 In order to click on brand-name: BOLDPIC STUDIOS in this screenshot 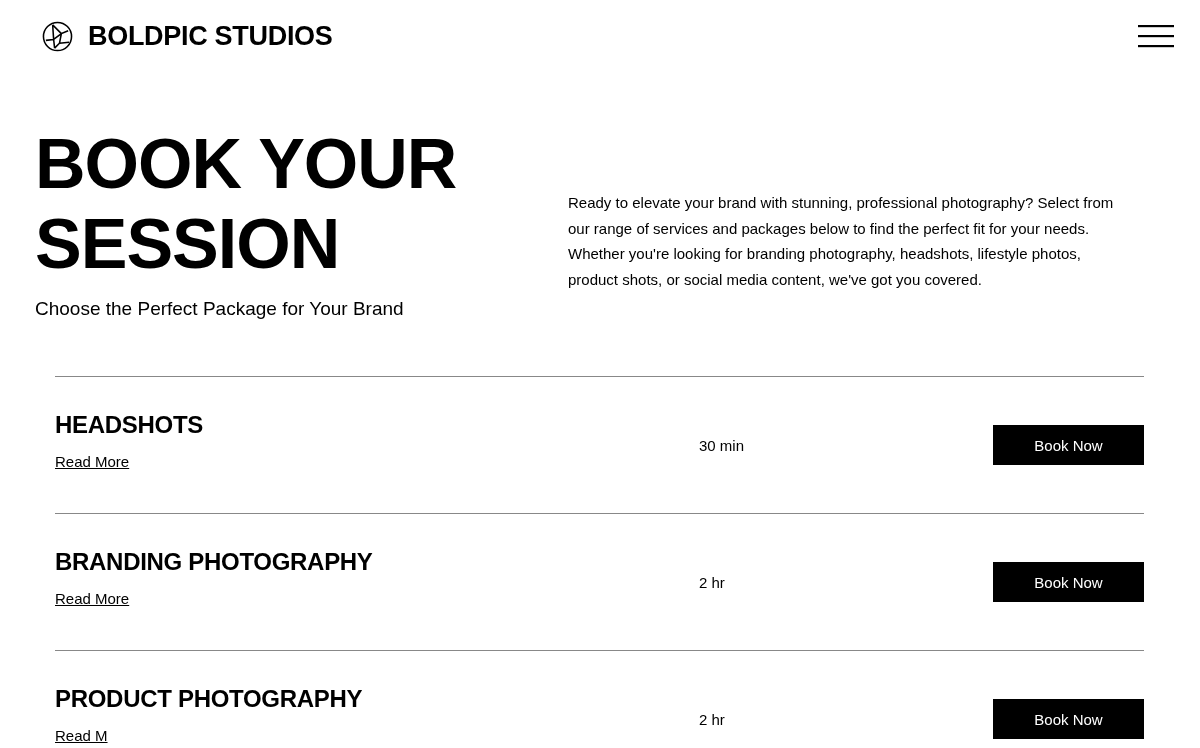, I will do `click(210, 36)`.